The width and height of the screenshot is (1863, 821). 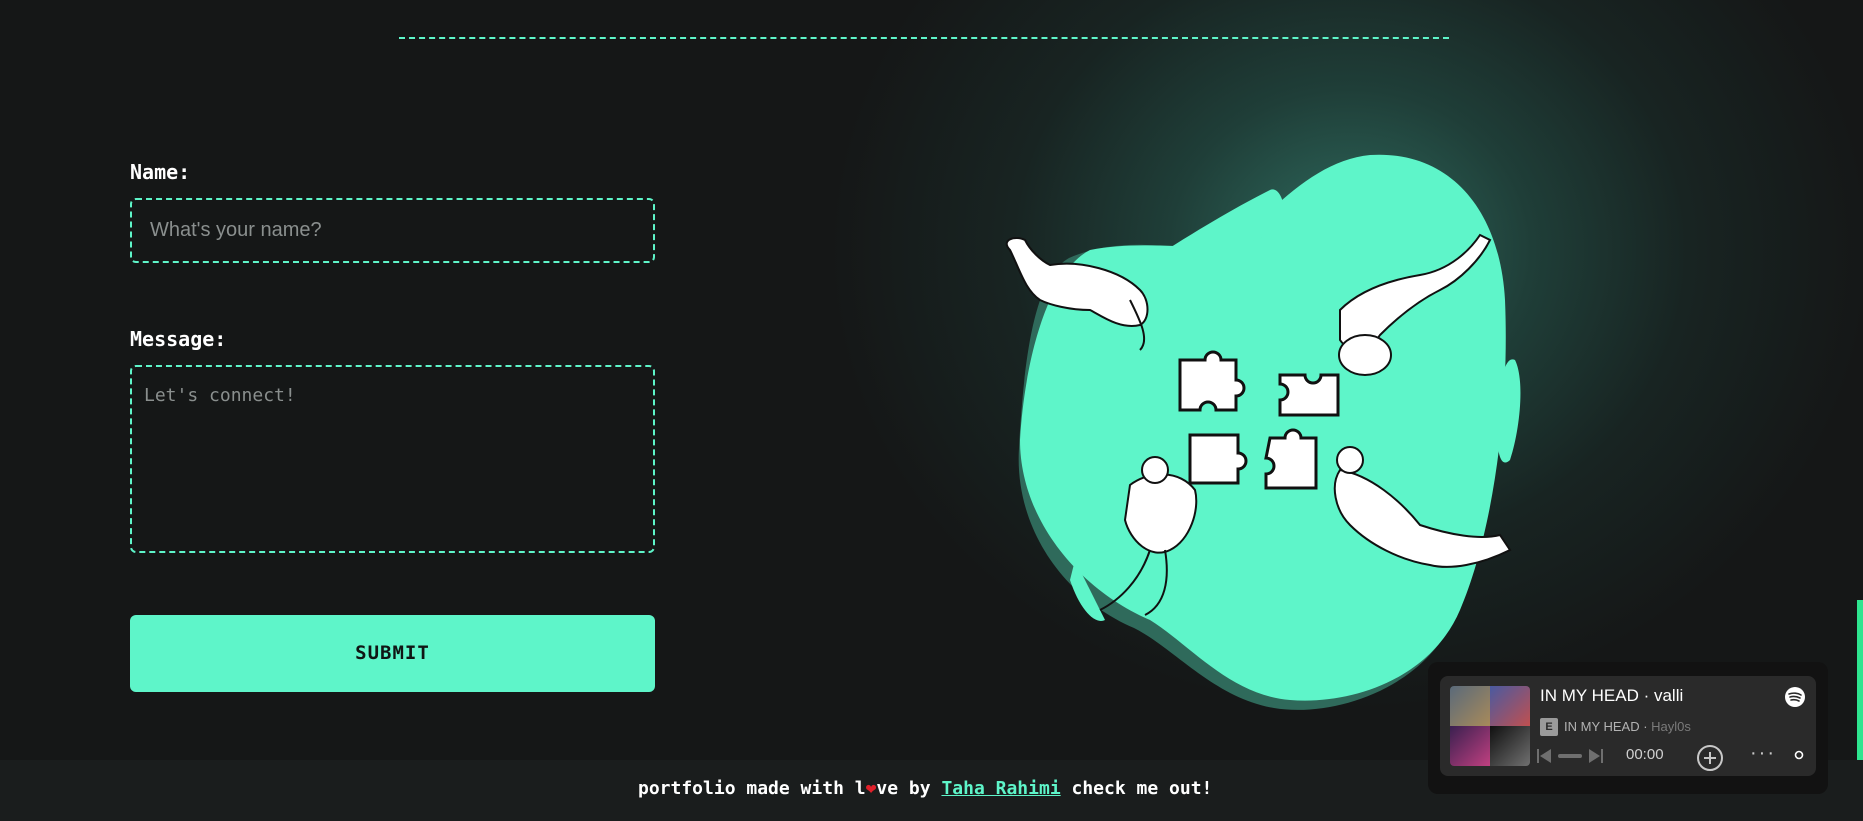 I want to click on footer-text-end: check me out!, so click(x=1136, y=788).